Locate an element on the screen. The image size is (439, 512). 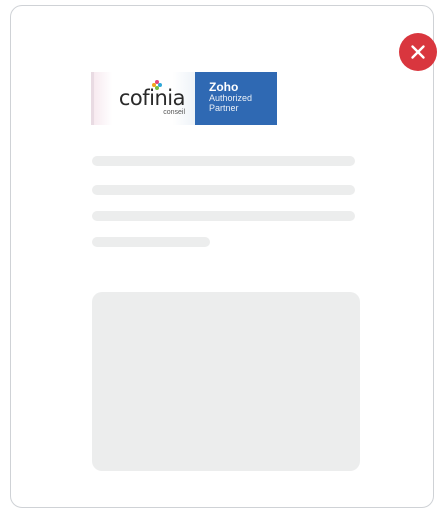
brand-subtitle: conseil is located at coordinates (174, 112).